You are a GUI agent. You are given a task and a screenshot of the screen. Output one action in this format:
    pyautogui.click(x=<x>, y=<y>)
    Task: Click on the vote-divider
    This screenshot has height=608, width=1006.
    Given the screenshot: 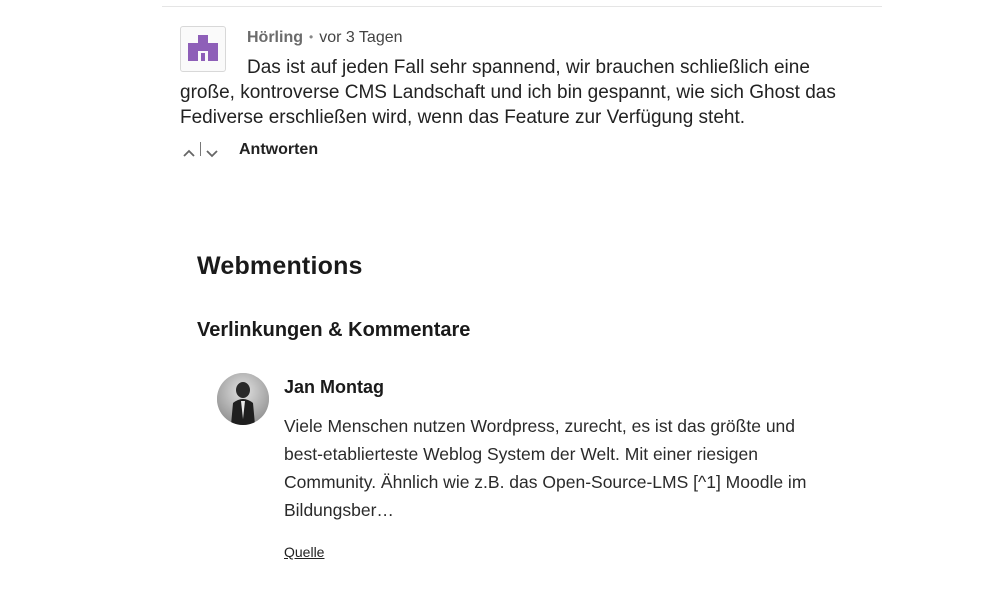 What is the action you would take?
    pyautogui.click(x=200, y=149)
    